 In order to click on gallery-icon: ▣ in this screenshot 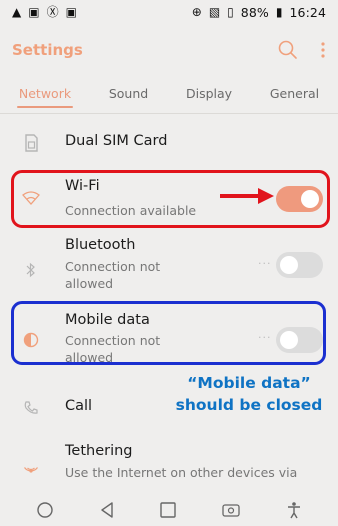, I will do `click(34, 12)`.